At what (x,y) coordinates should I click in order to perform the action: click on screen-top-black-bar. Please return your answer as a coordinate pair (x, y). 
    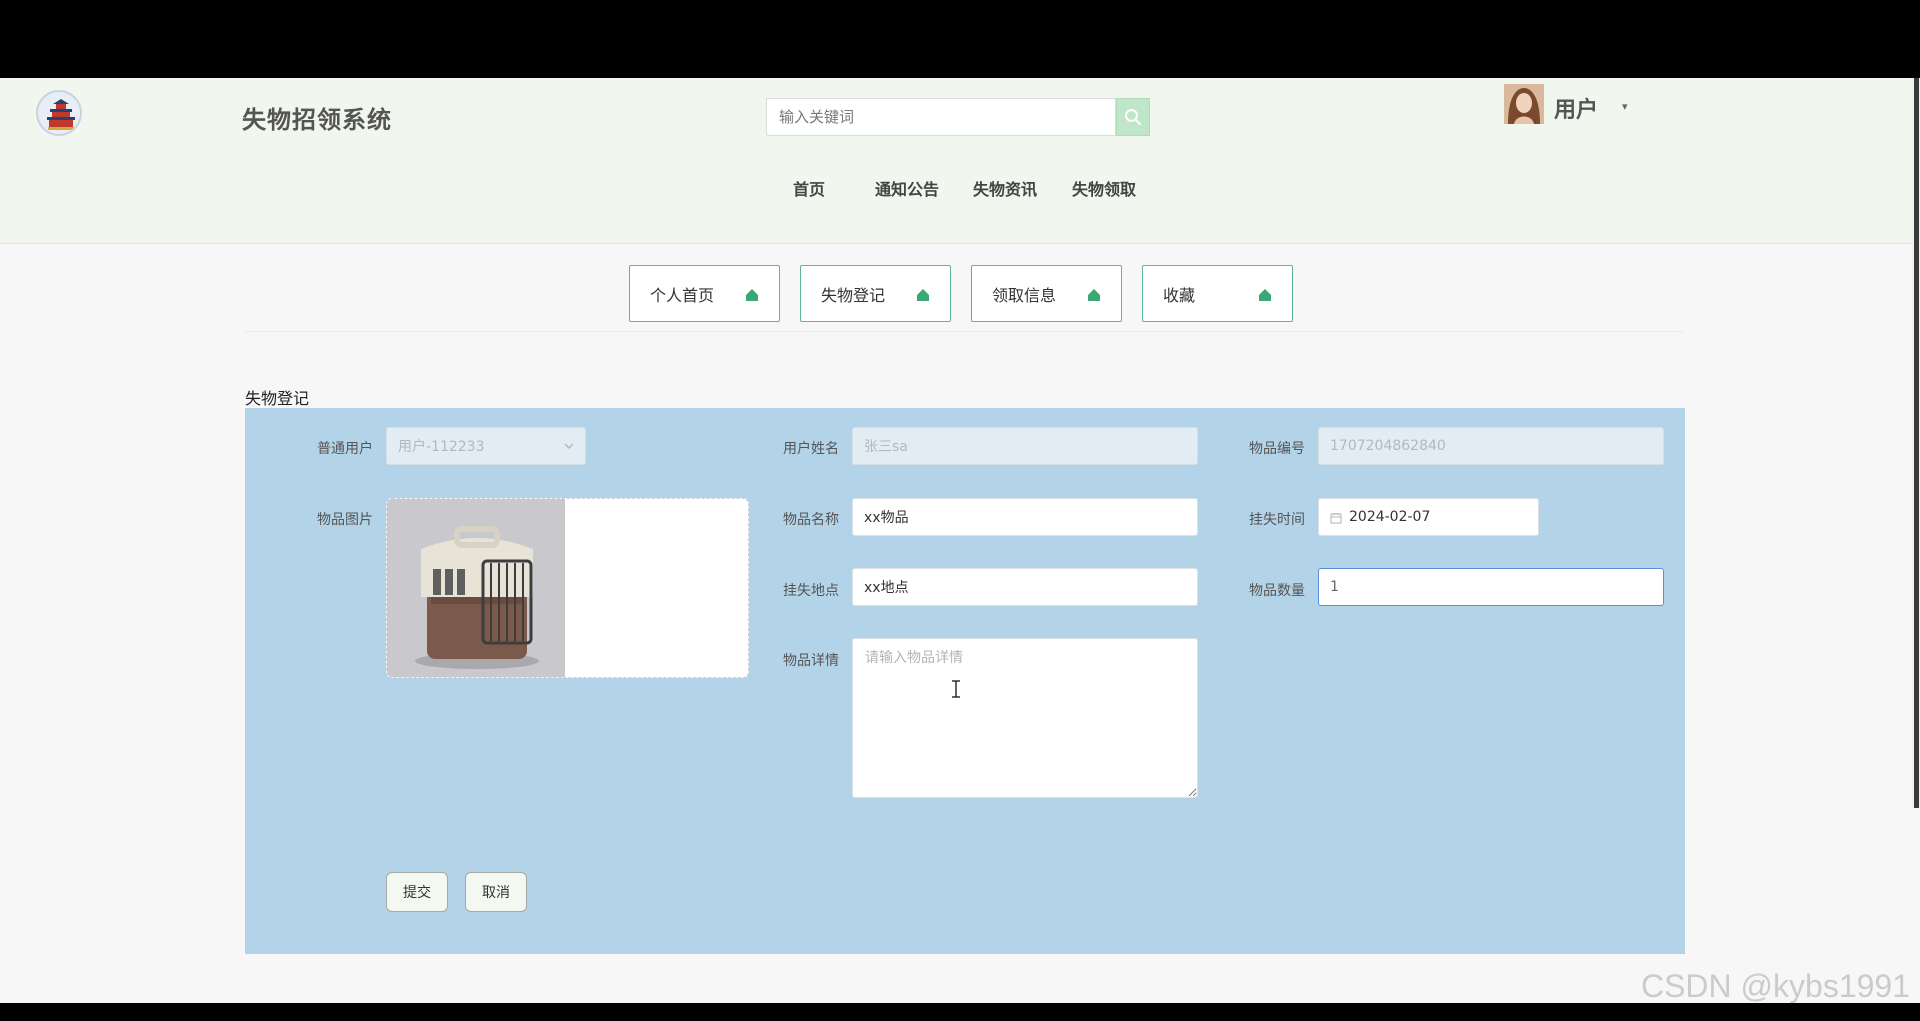
    Looking at the image, I should click on (960, 39).